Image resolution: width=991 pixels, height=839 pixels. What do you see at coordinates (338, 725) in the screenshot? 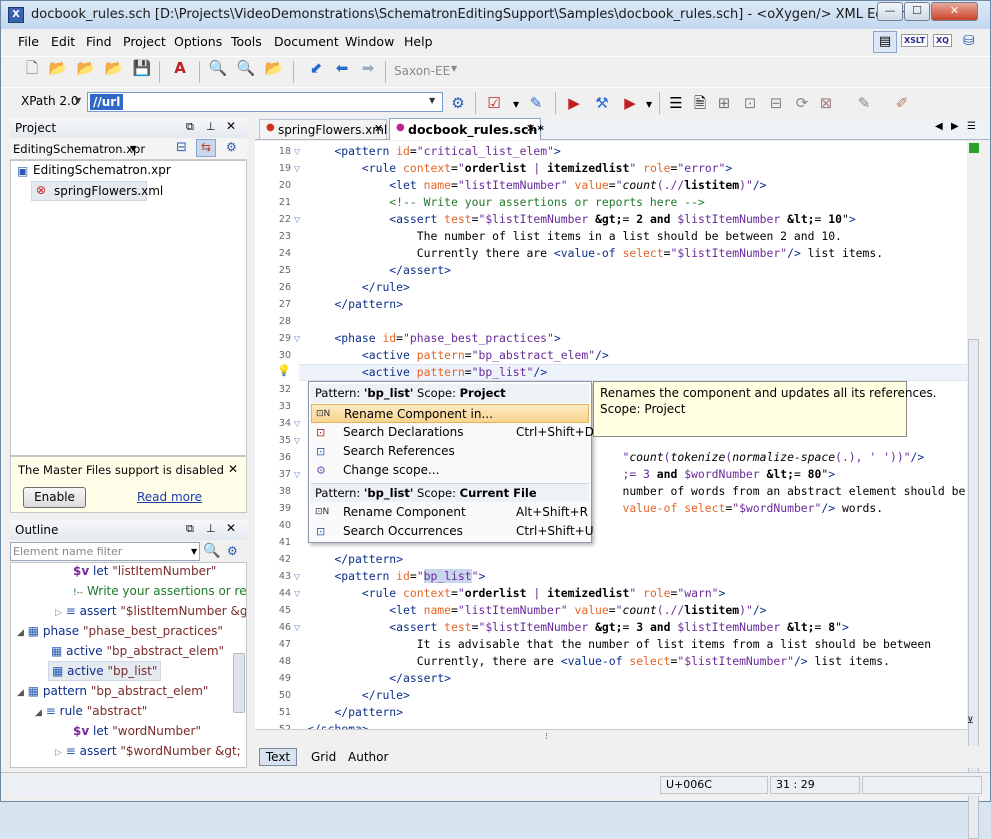
I see `code-line: </schema>` at bounding box center [338, 725].